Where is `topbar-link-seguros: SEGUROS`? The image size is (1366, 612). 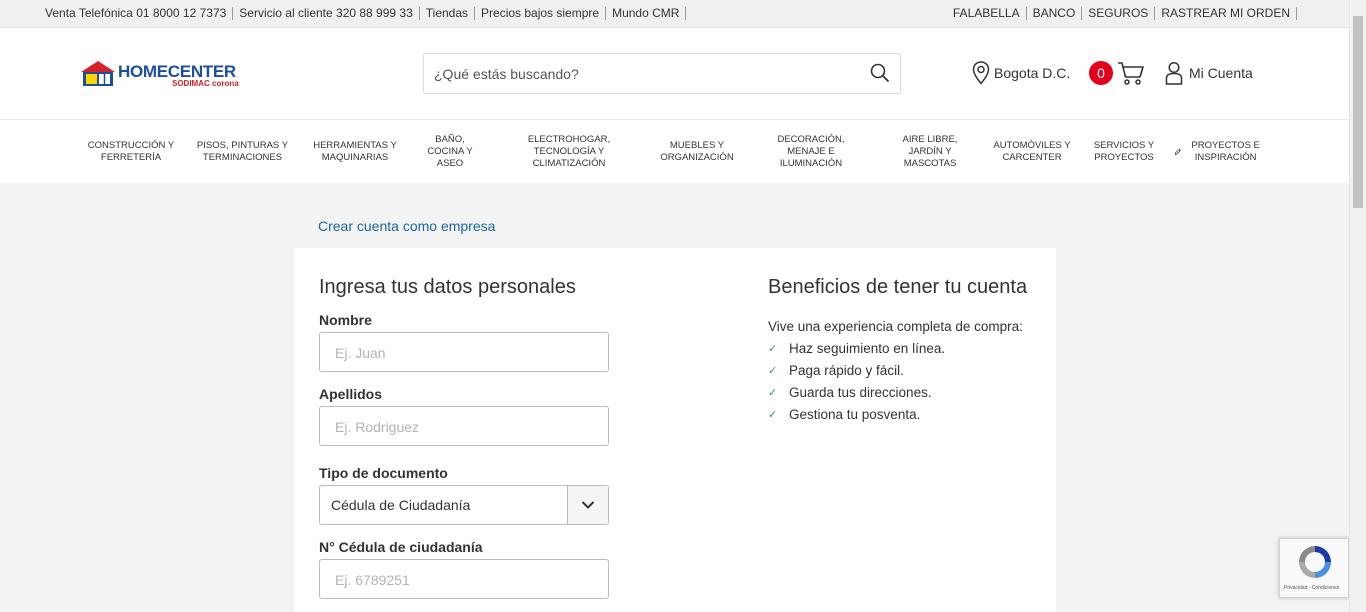
topbar-link-seguros: SEGUROS is located at coordinates (1119, 13).